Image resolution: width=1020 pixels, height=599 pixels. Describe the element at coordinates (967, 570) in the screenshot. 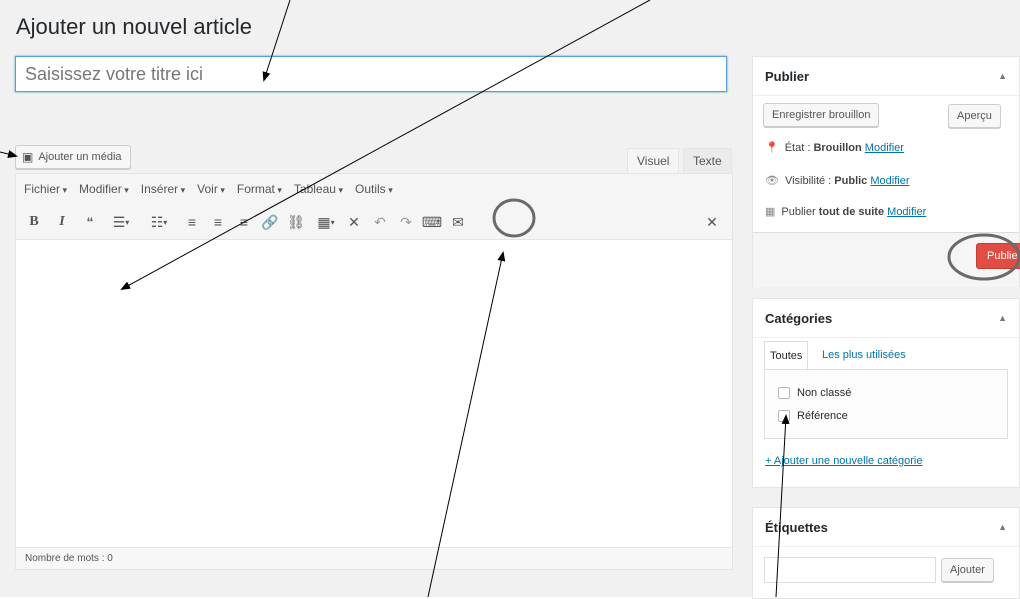

I see `add-tag-button: Ajouter` at that location.